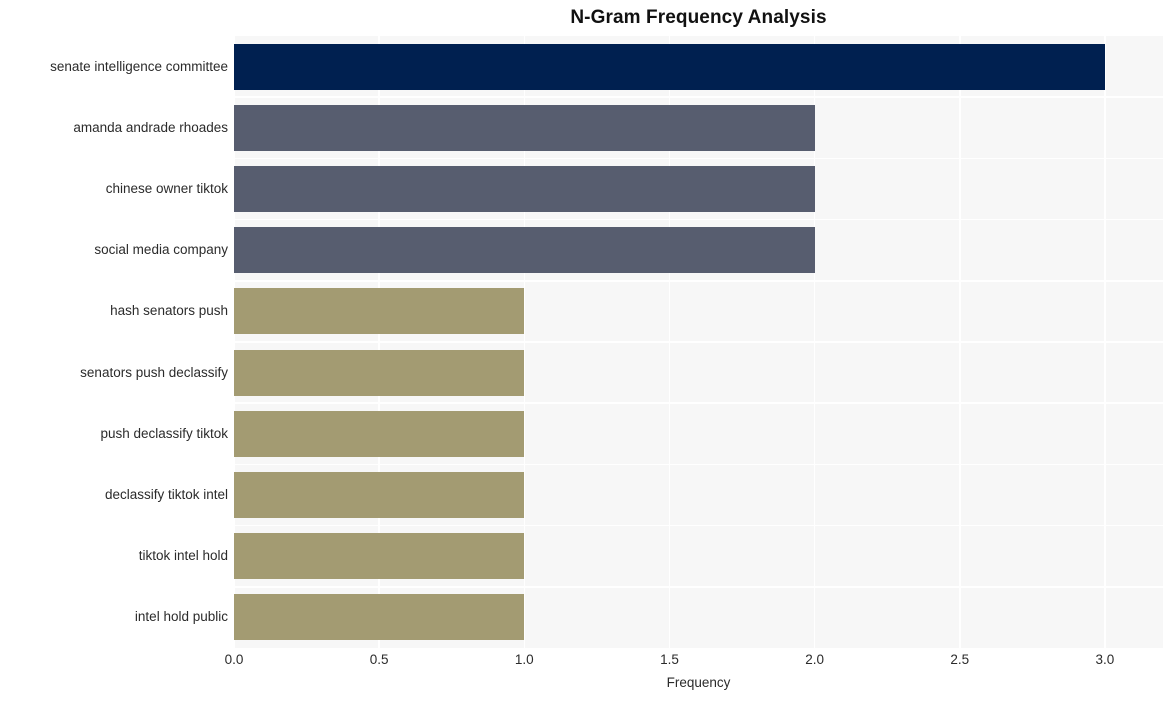 The width and height of the screenshot is (1174, 701). What do you see at coordinates (379, 659) in the screenshot?
I see `x-axis-tick-label: 0.5` at bounding box center [379, 659].